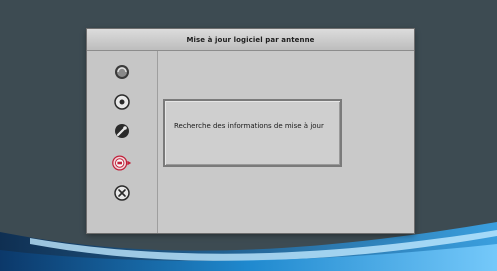 The height and width of the screenshot is (271, 497). I want to click on radio-target-icon, so click(122, 102).